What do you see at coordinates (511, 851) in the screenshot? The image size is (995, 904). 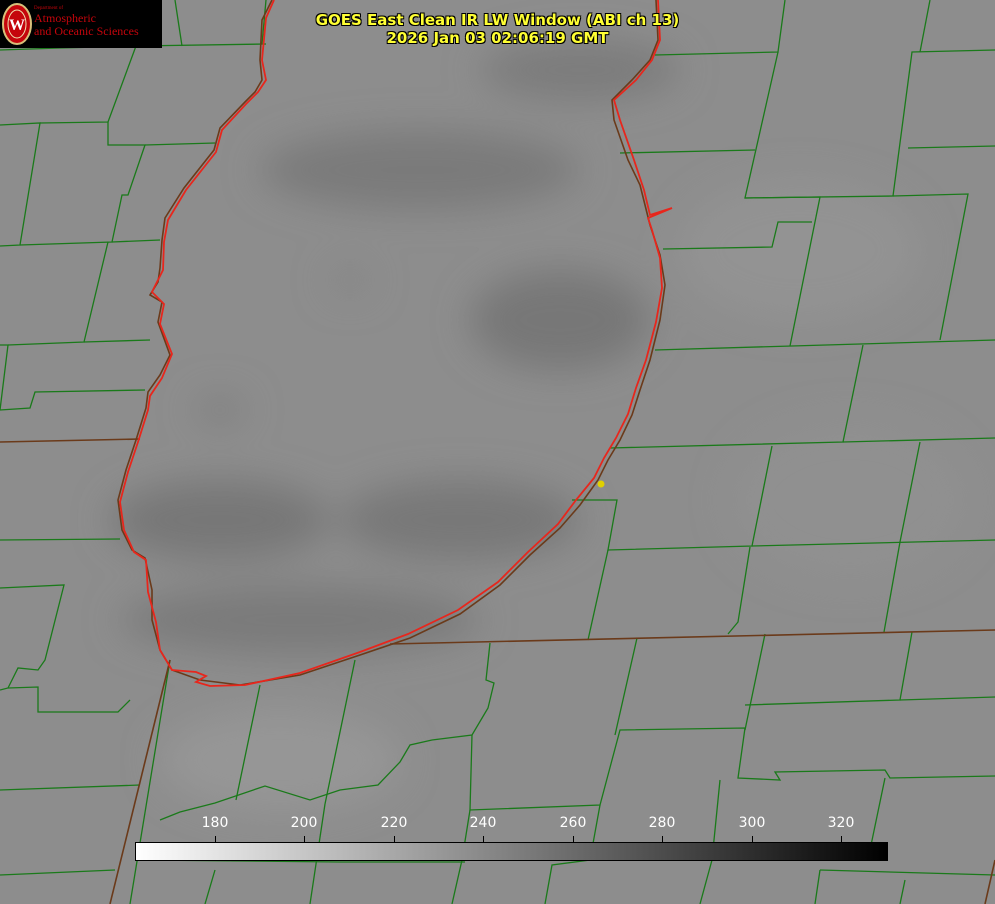 I see `temperature-colorbar` at bounding box center [511, 851].